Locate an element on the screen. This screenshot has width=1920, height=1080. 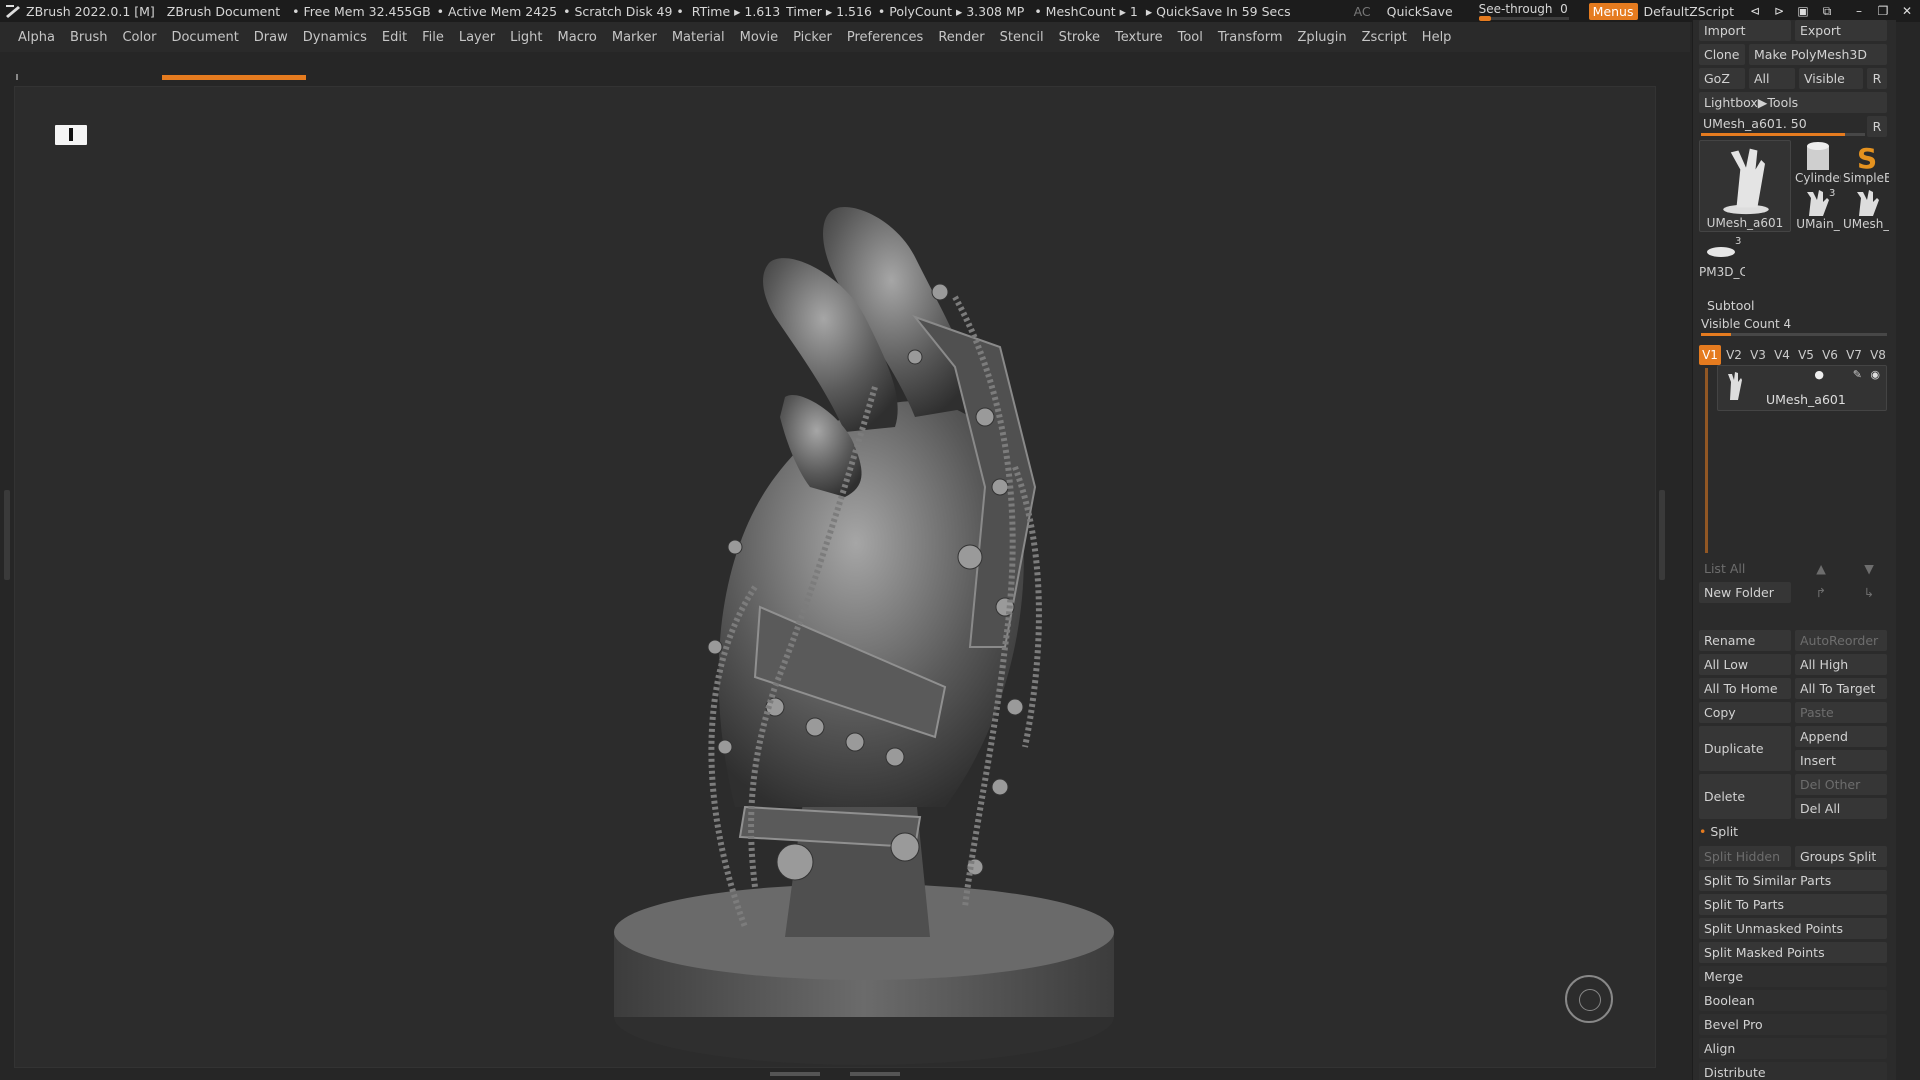
new-folder-button: New Folder is located at coordinates (1745, 592).